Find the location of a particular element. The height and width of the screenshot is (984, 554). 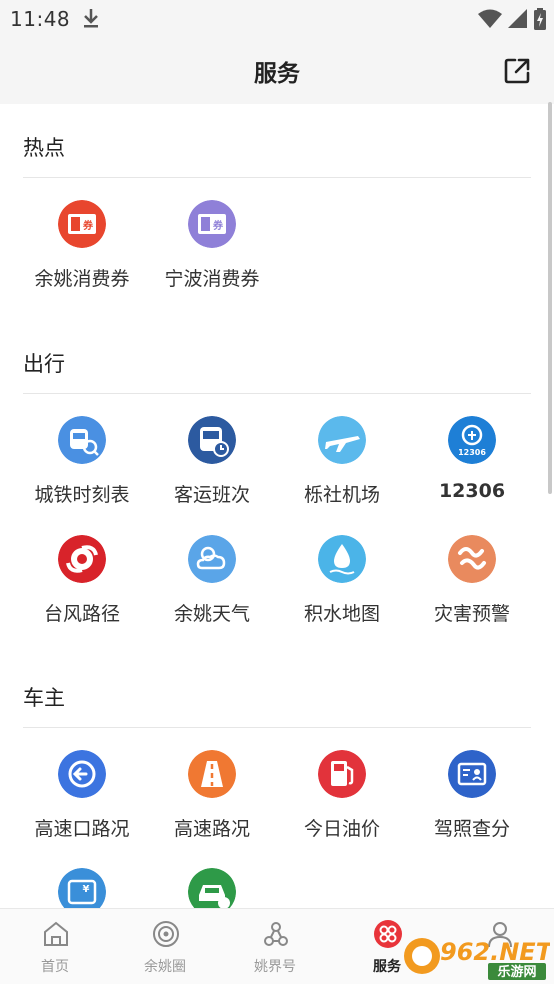

purple-coupon-icon: 券 is located at coordinates (212, 224).